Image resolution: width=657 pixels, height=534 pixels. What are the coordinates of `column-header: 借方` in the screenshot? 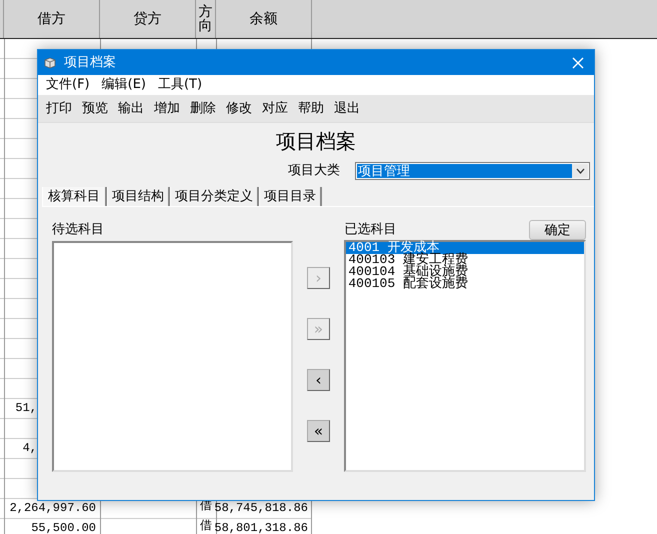 It's located at (52, 19).